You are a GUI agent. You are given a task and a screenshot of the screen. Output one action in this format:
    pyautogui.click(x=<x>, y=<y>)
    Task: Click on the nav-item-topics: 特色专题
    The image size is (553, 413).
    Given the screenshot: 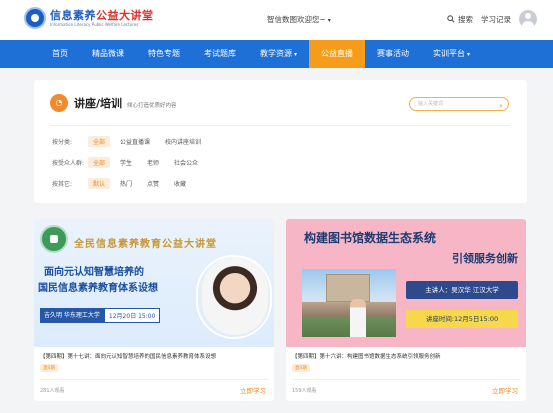 What is the action you would take?
    pyautogui.click(x=164, y=54)
    